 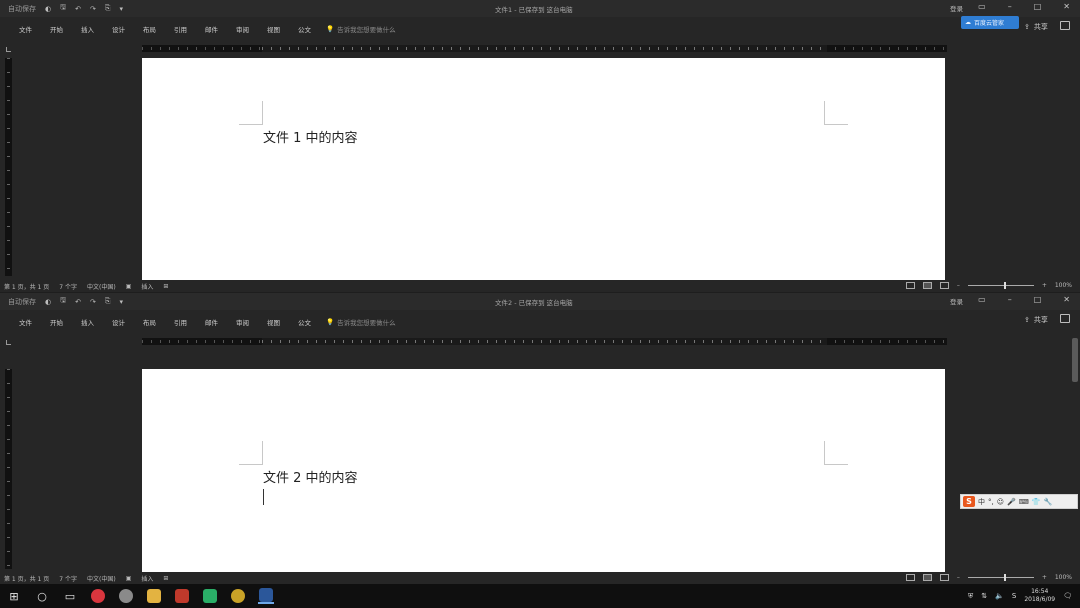 What do you see at coordinates (63, 301) in the screenshot?
I see `save-icon: 🖫` at bounding box center [63, 301].